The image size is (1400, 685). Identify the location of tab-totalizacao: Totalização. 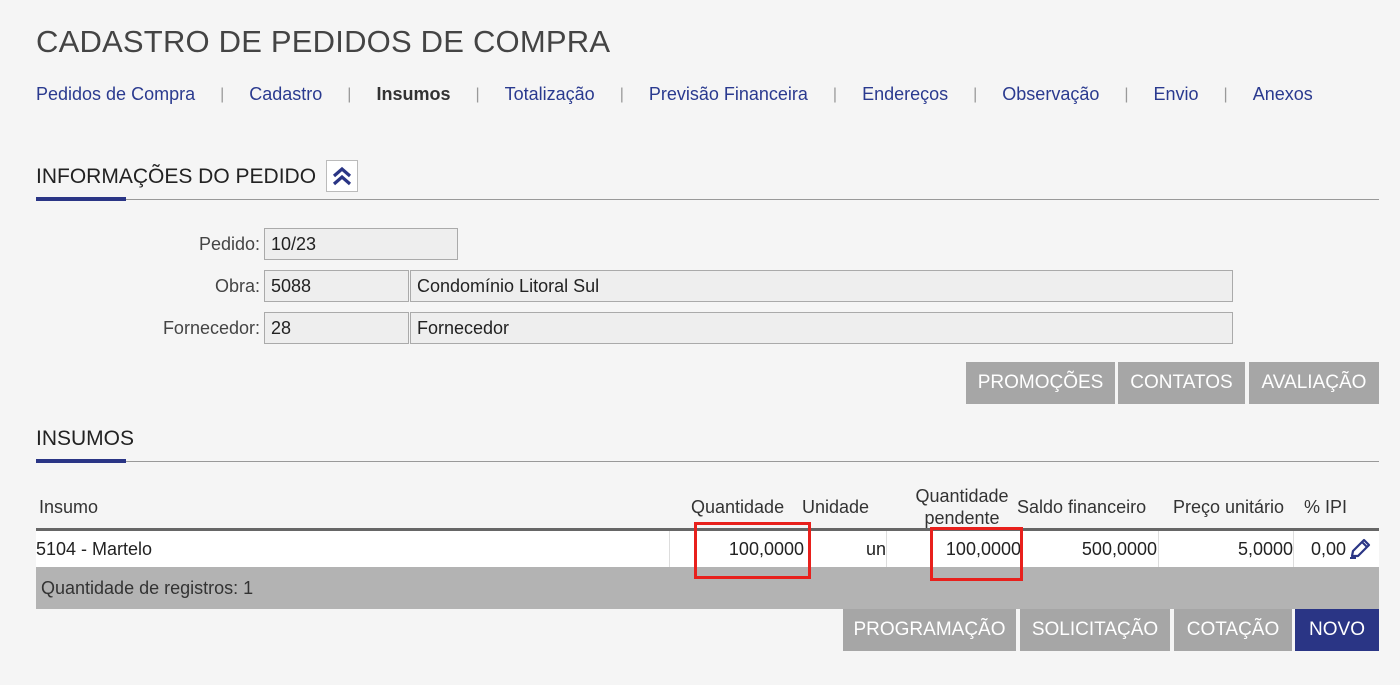
(550, 94).